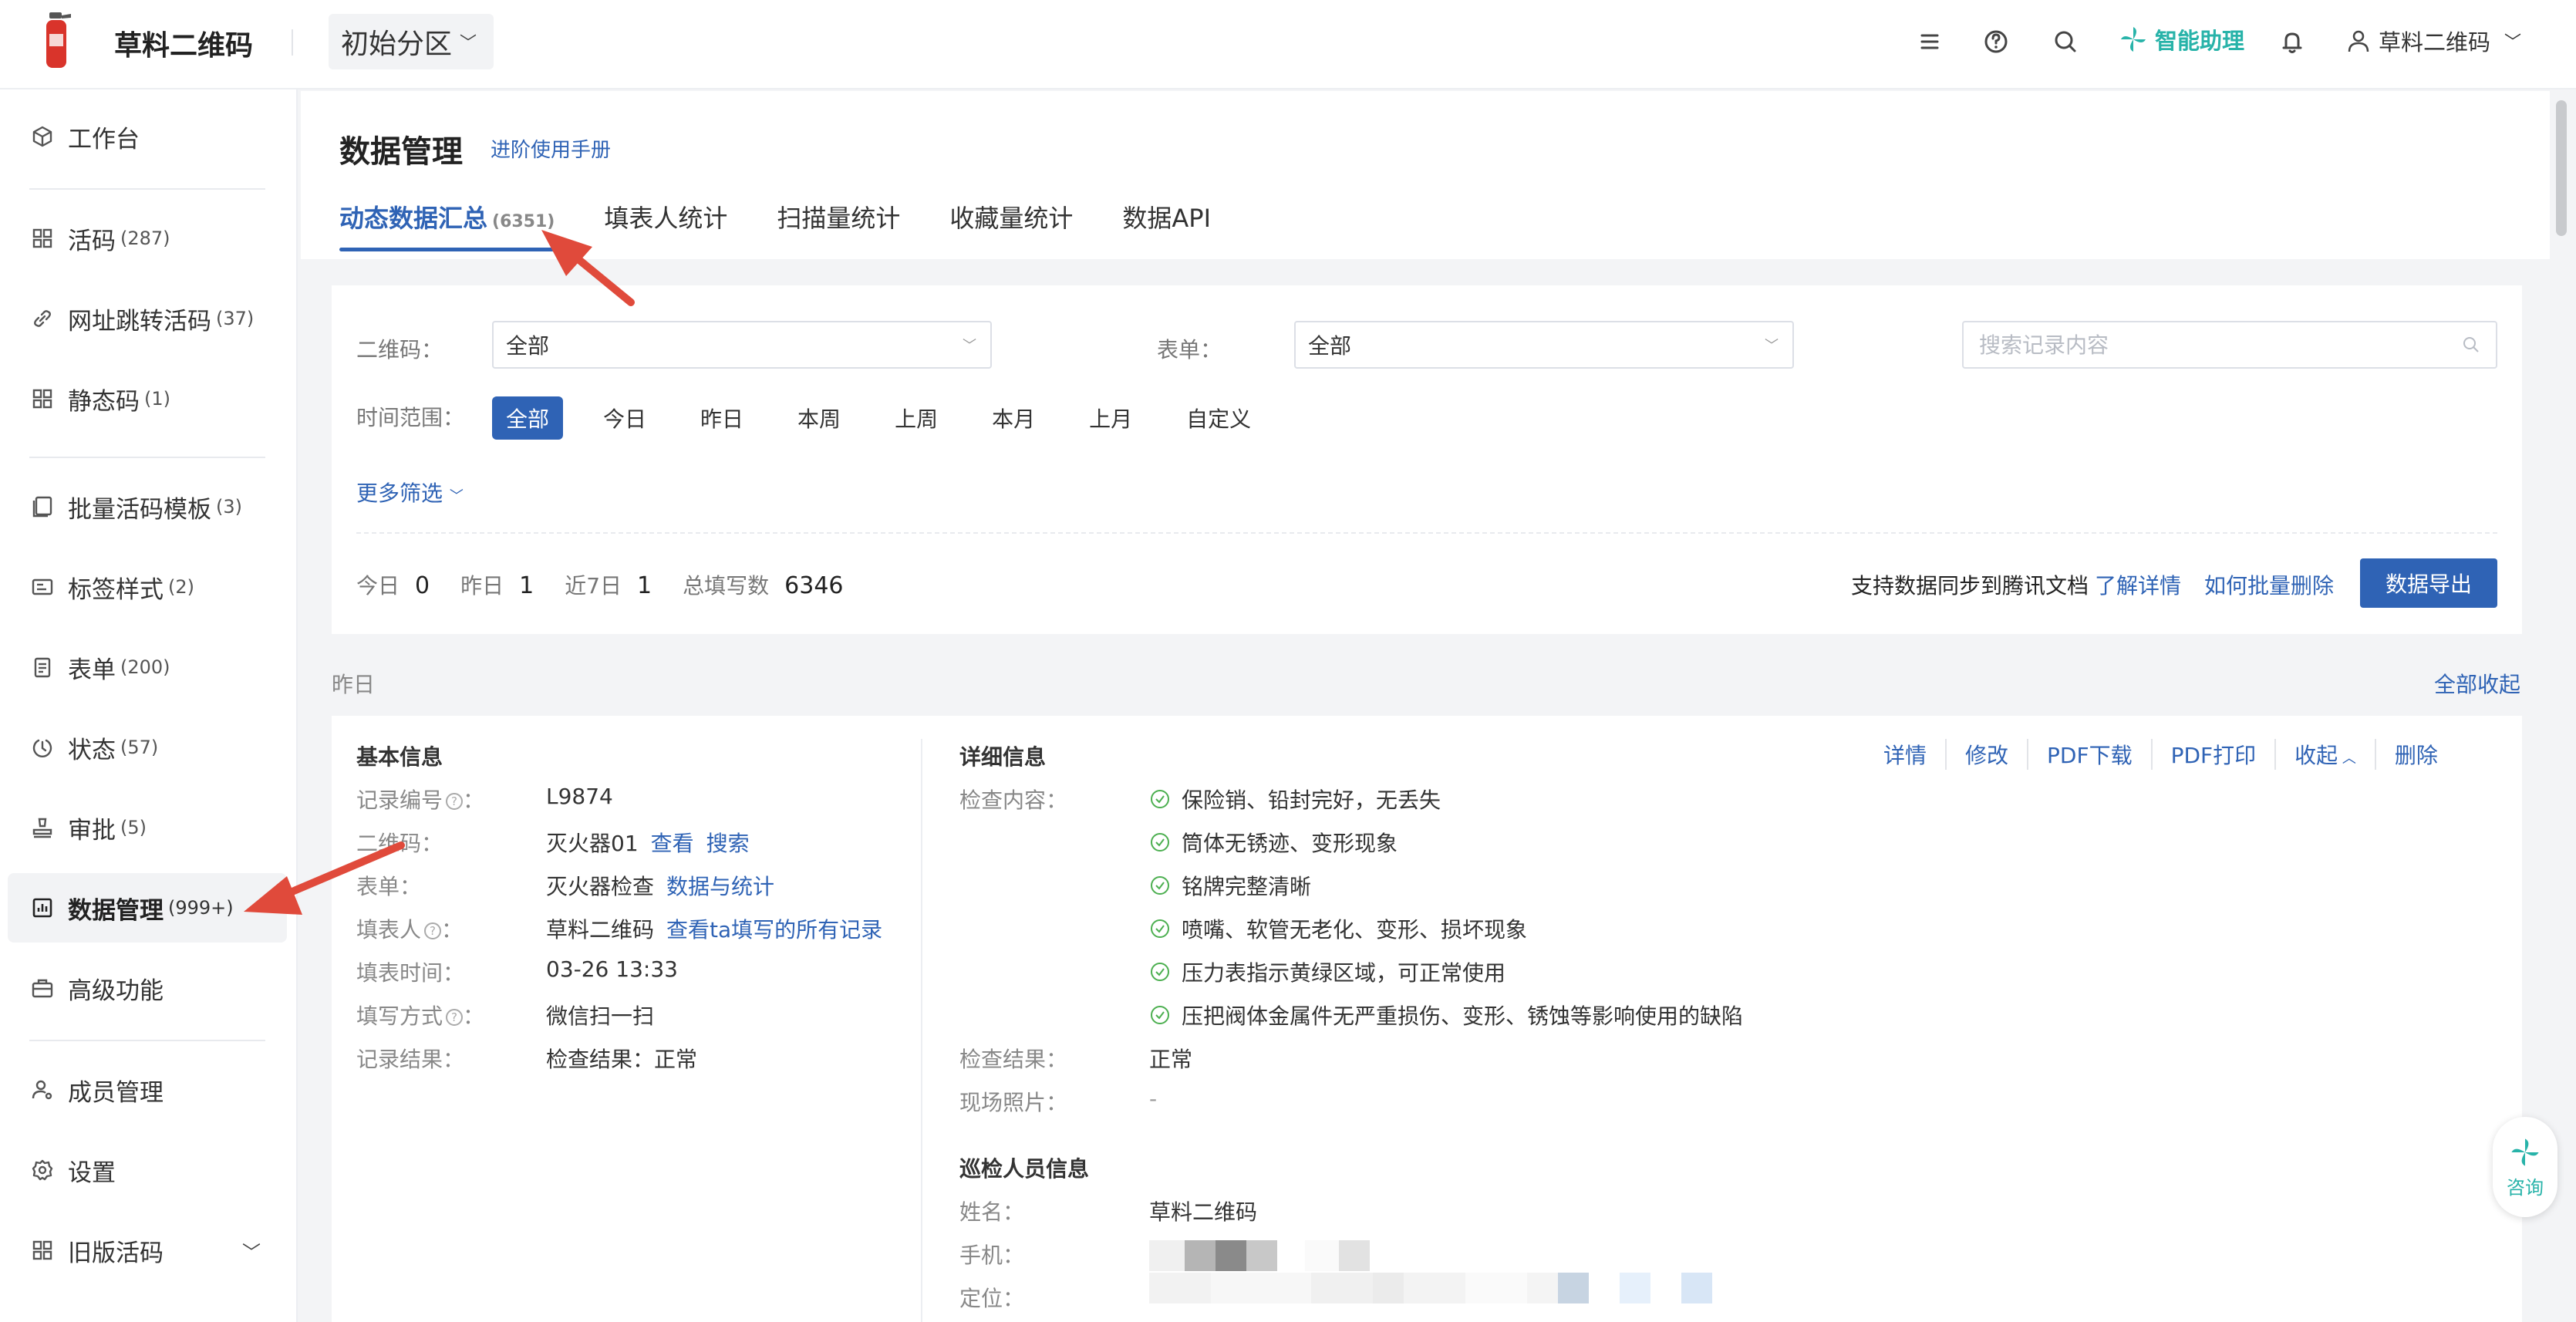  I want to click on form-stats-link: 数据与统计, so click(720, 886).